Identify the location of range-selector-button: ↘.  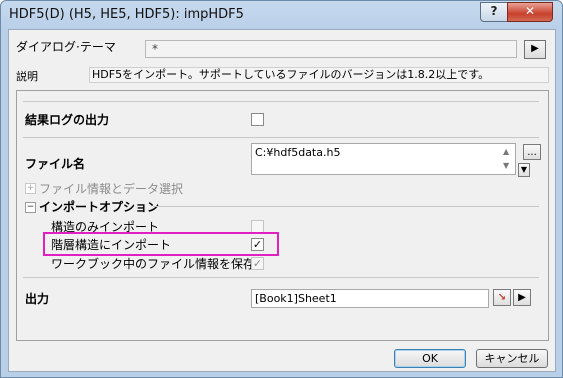
(502, 297).